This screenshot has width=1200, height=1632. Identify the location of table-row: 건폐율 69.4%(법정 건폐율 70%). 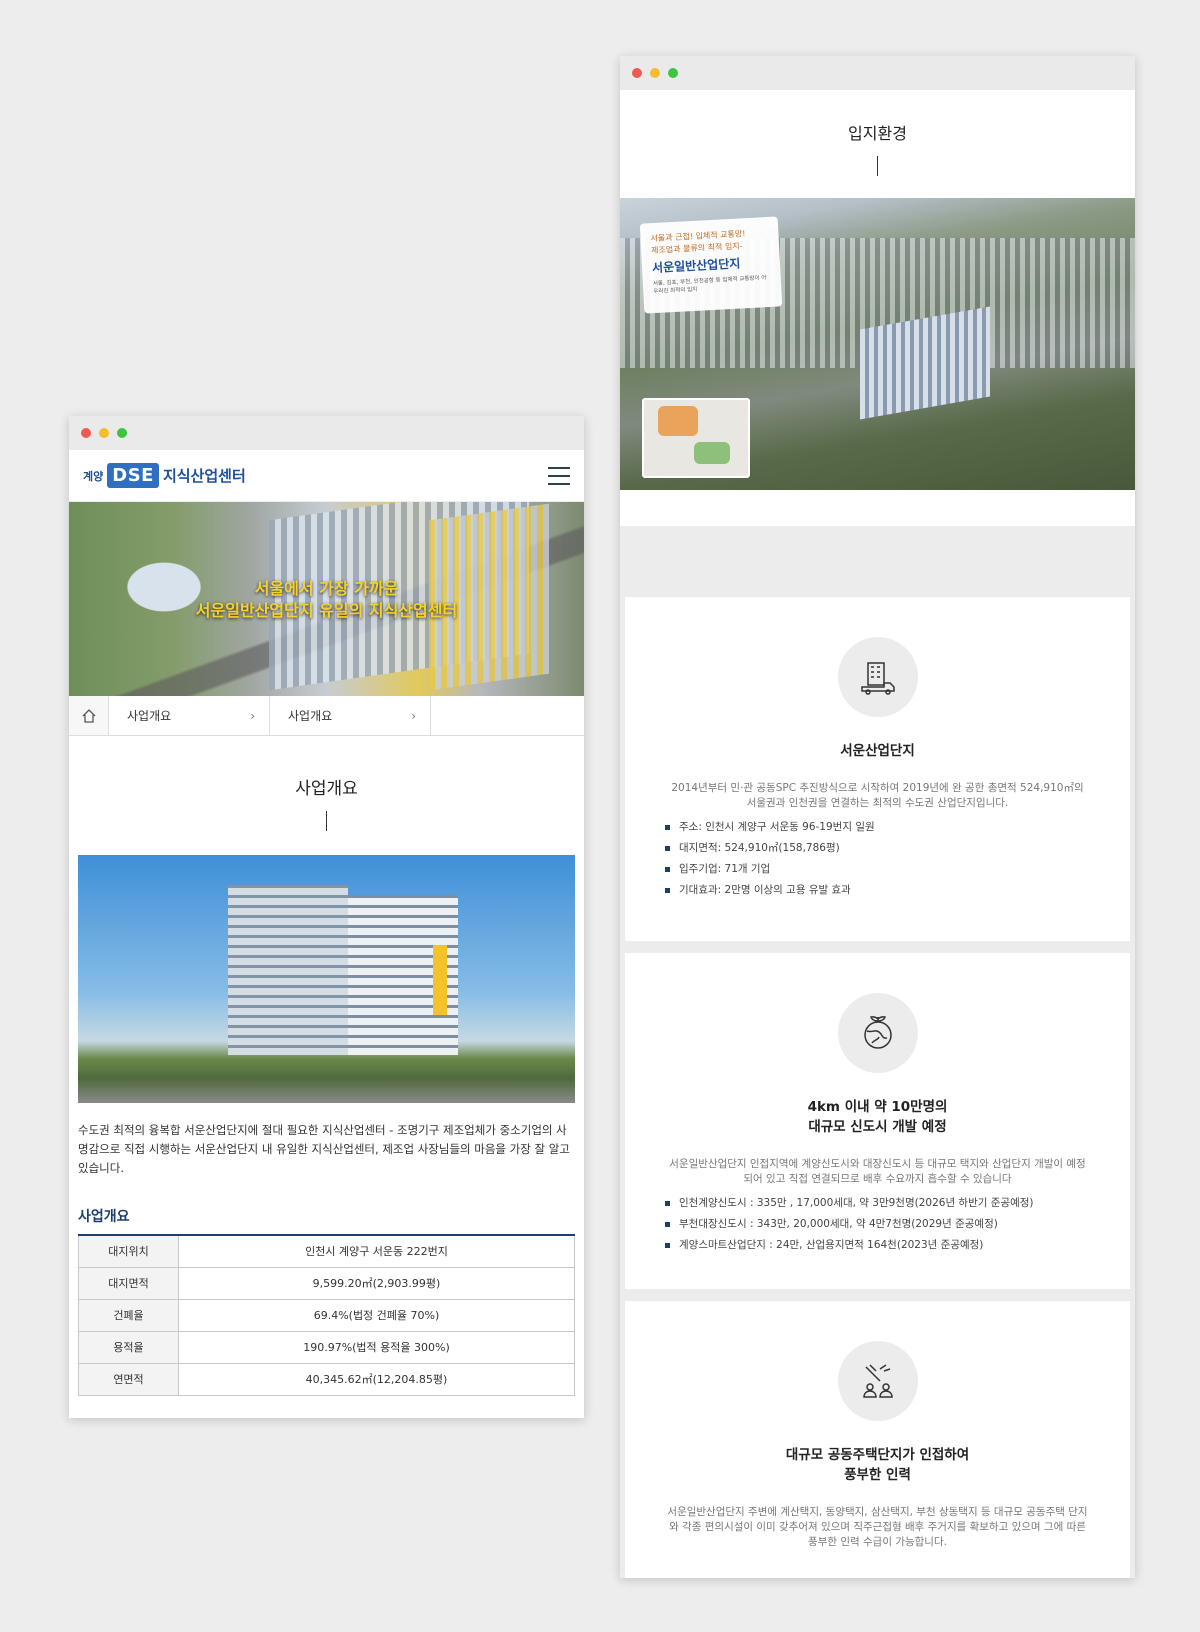
(326, 1315).